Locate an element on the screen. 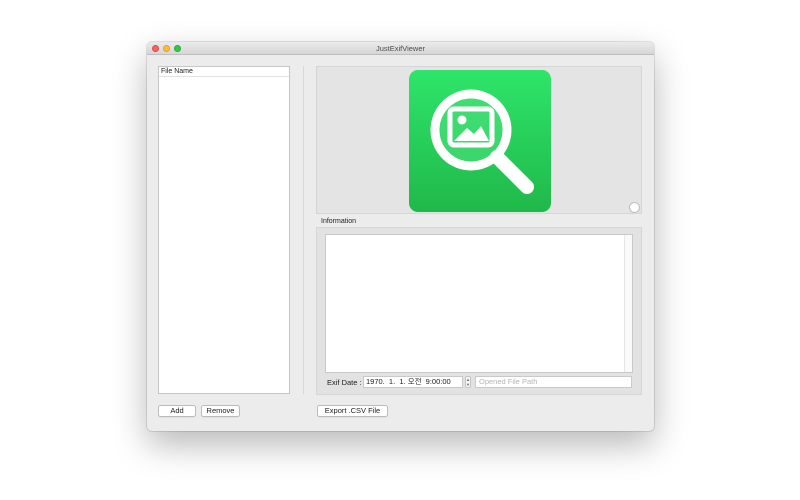 The height and width of the screenshot is (500, 800). app-icon is located at coordinates (480, 141).